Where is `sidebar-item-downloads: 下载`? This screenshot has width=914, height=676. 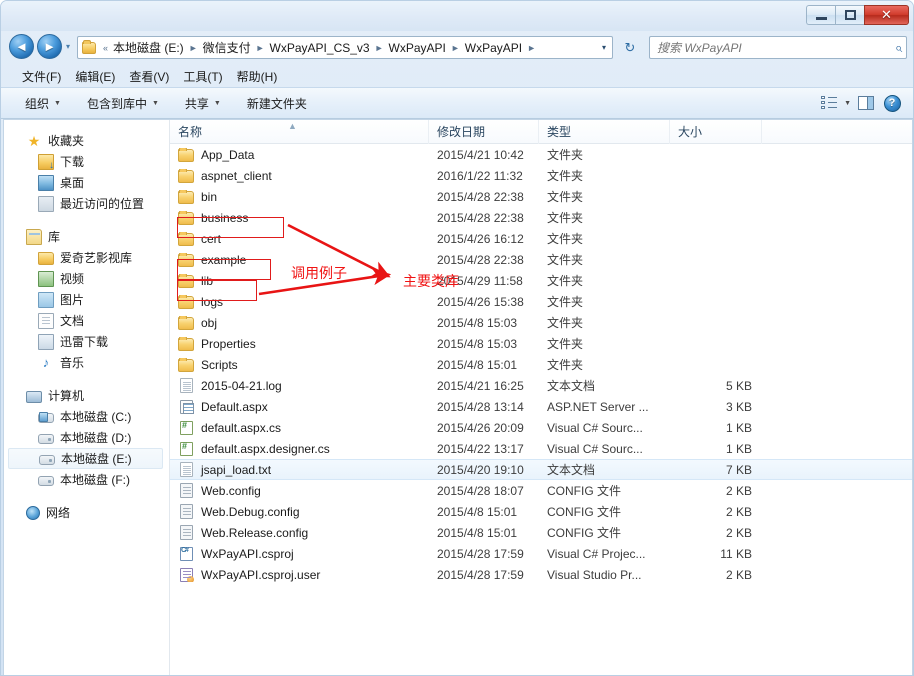 sidebar-item-downloads: 下载 is located at coordinates (86, 161).